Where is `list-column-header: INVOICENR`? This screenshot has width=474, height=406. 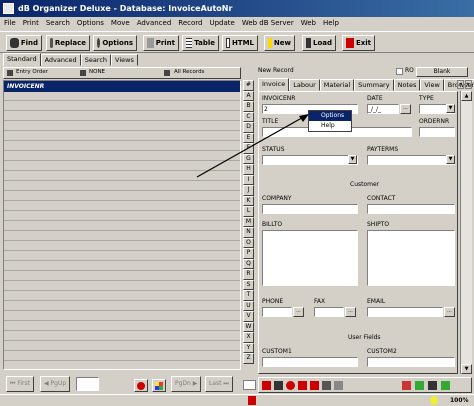
list-column-header: INVOICENR is located at coordinates (122, 86).